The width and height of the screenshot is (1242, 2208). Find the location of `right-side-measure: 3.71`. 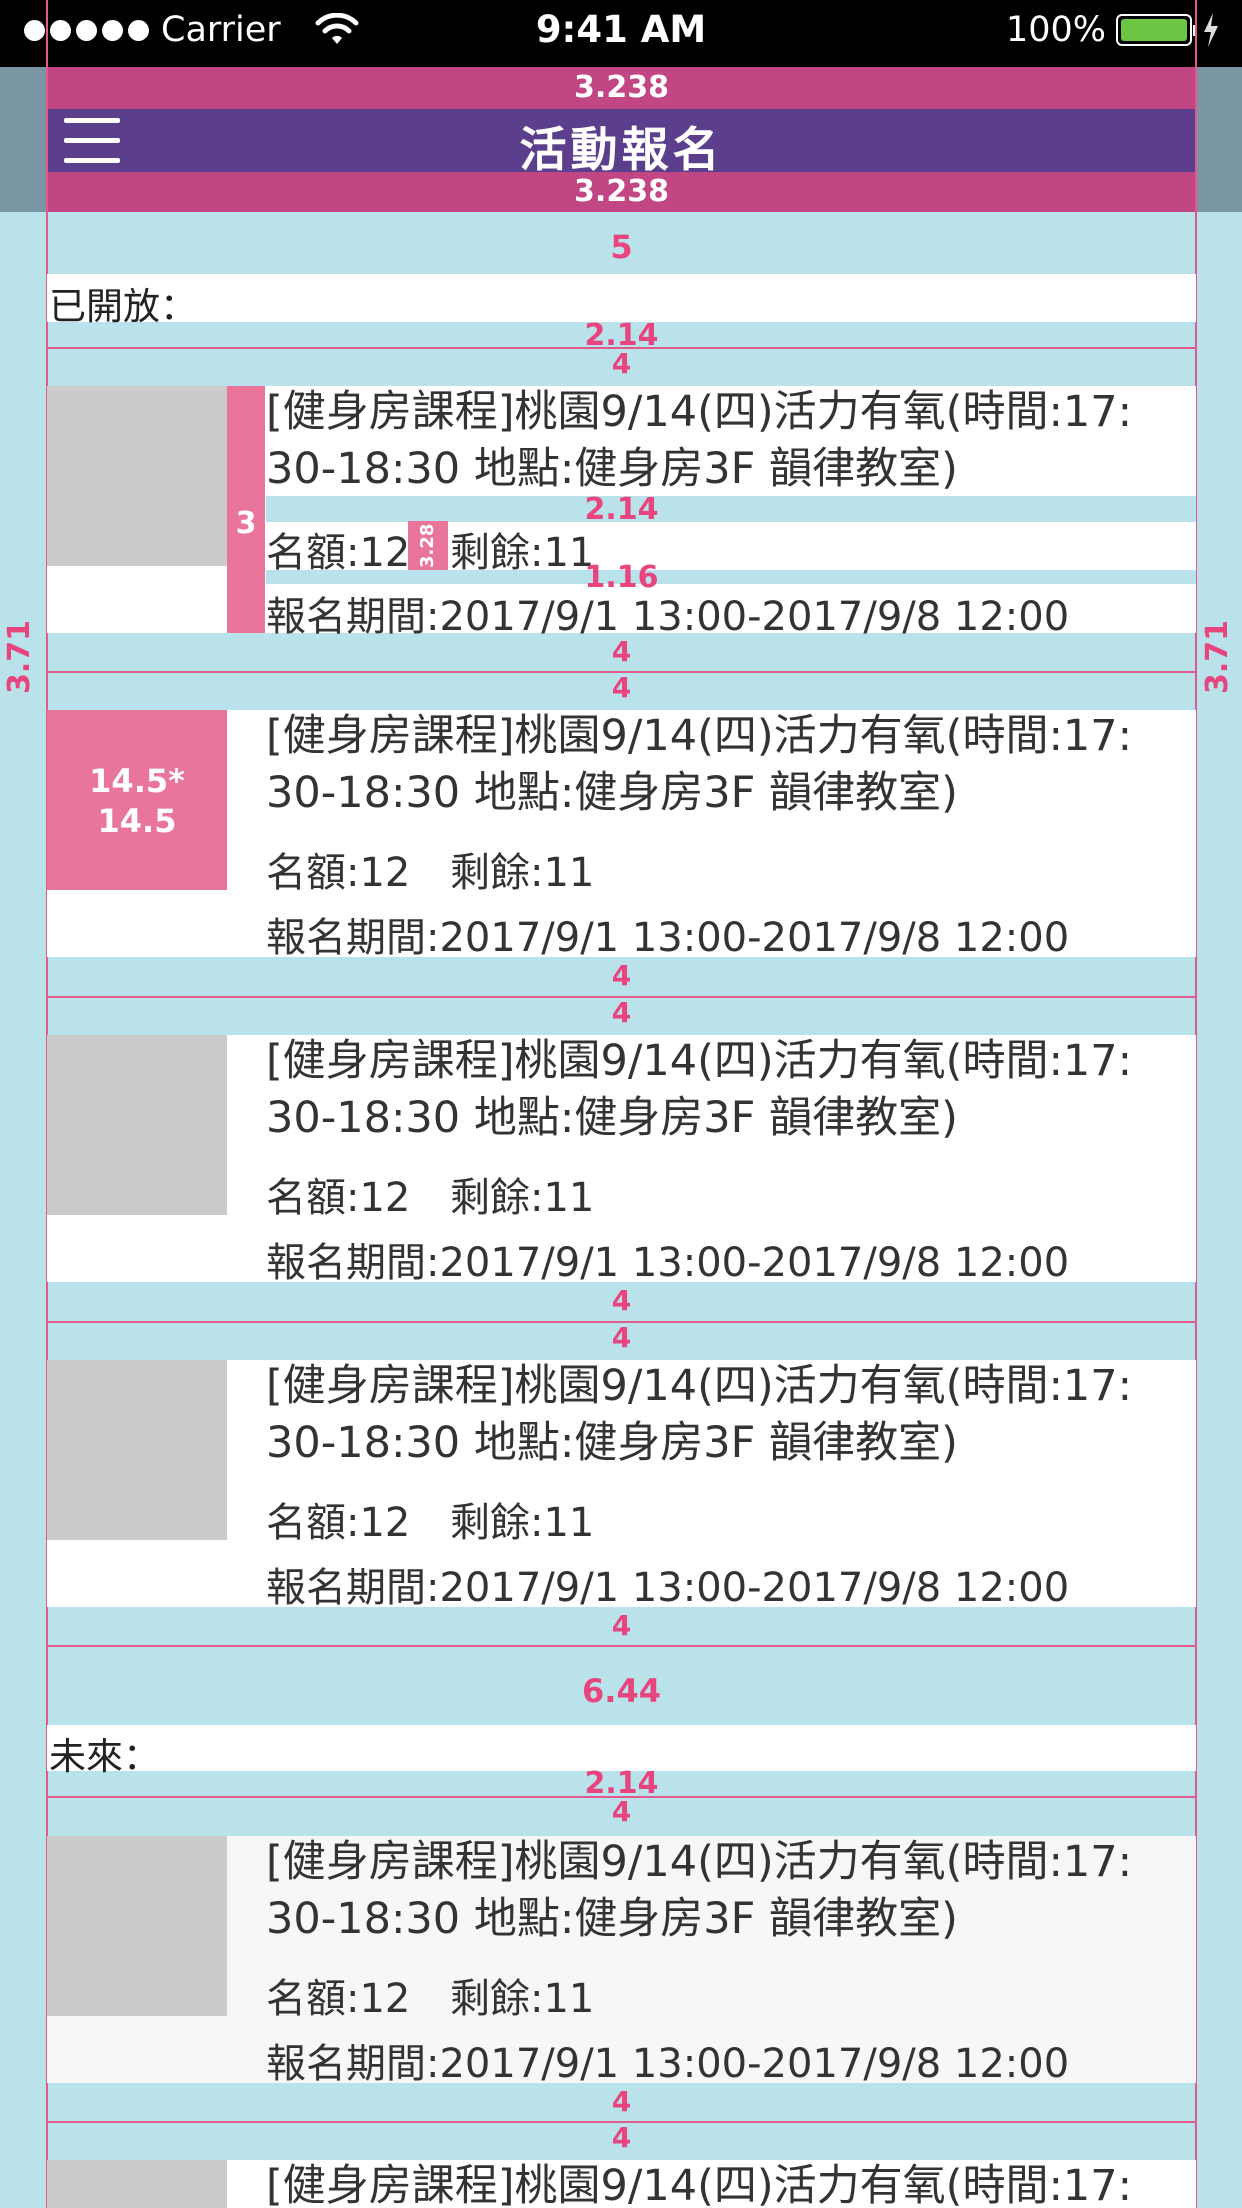

right-side-measure: 3.71 is located at coordinates (1217, 657).